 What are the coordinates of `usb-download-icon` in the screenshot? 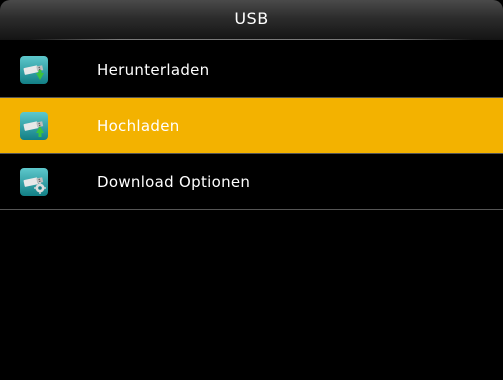 It's located at (34, 70).